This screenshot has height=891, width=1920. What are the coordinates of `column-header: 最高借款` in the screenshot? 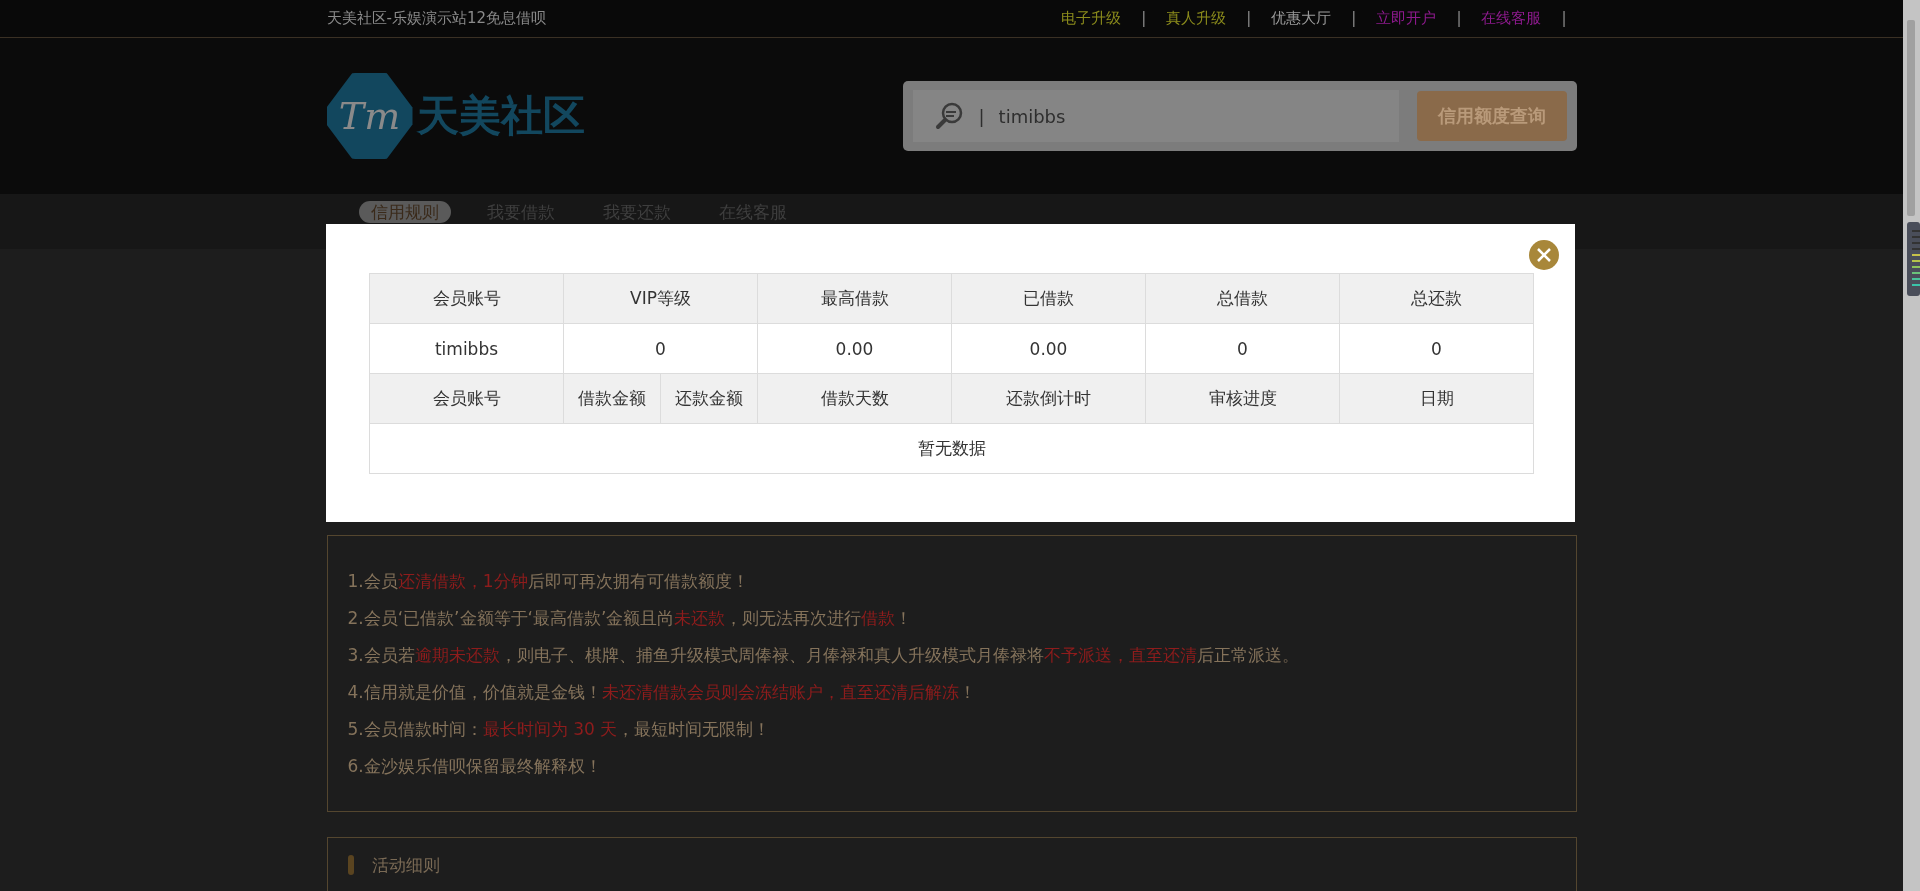 It's located at (854, 298).